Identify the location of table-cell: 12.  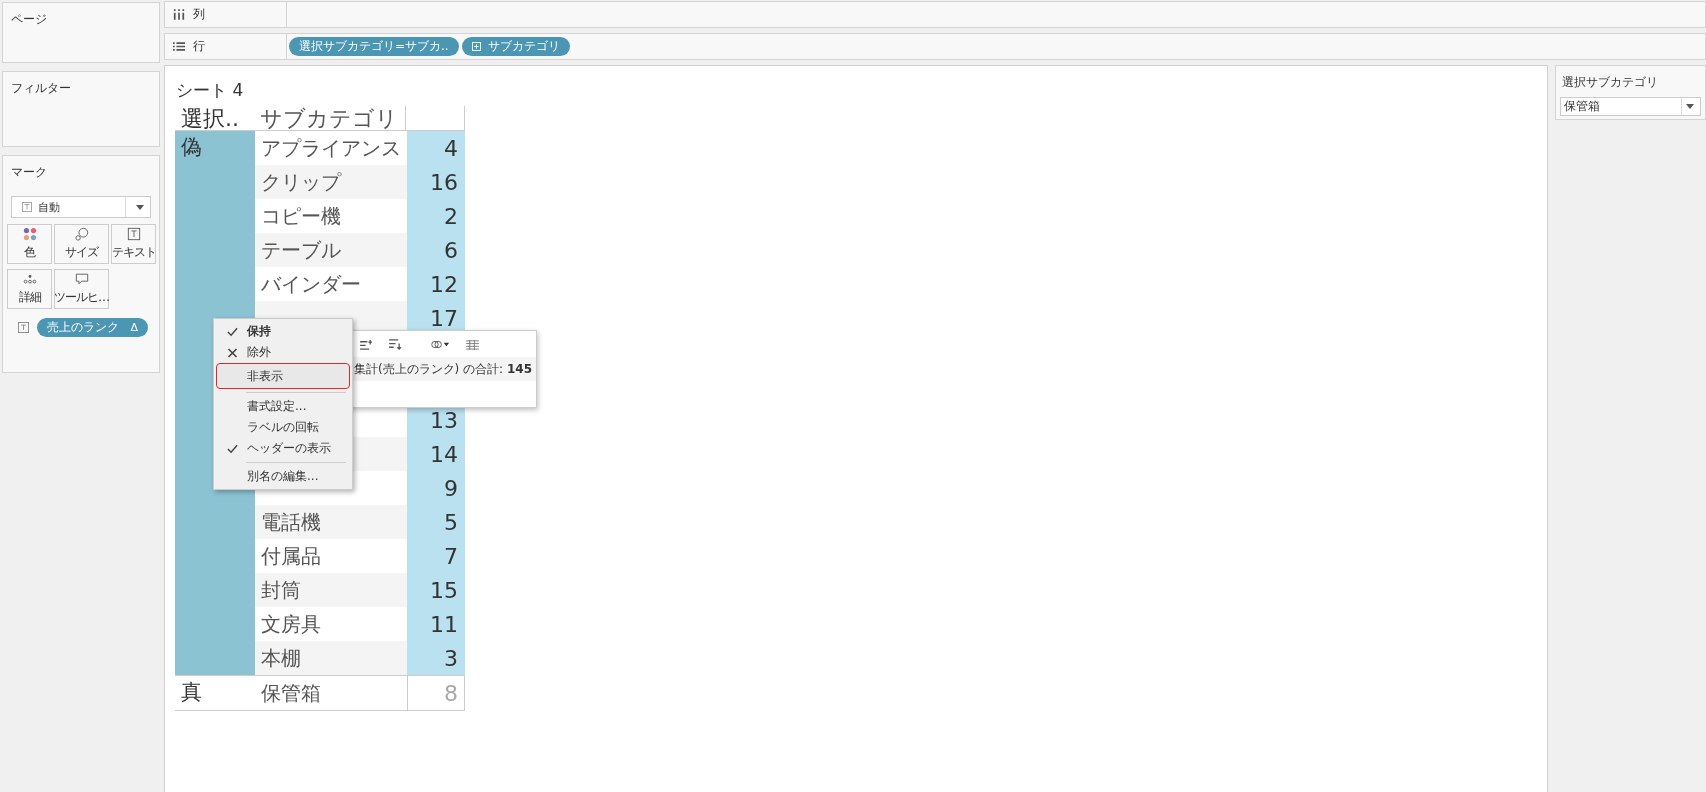
(436, 284).